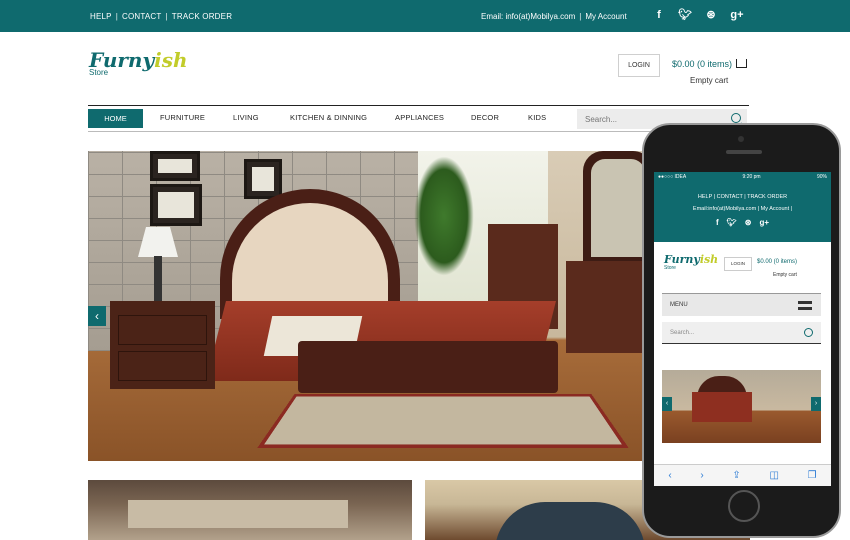  I want to click on forward-icon: ›, so click(701, 475).